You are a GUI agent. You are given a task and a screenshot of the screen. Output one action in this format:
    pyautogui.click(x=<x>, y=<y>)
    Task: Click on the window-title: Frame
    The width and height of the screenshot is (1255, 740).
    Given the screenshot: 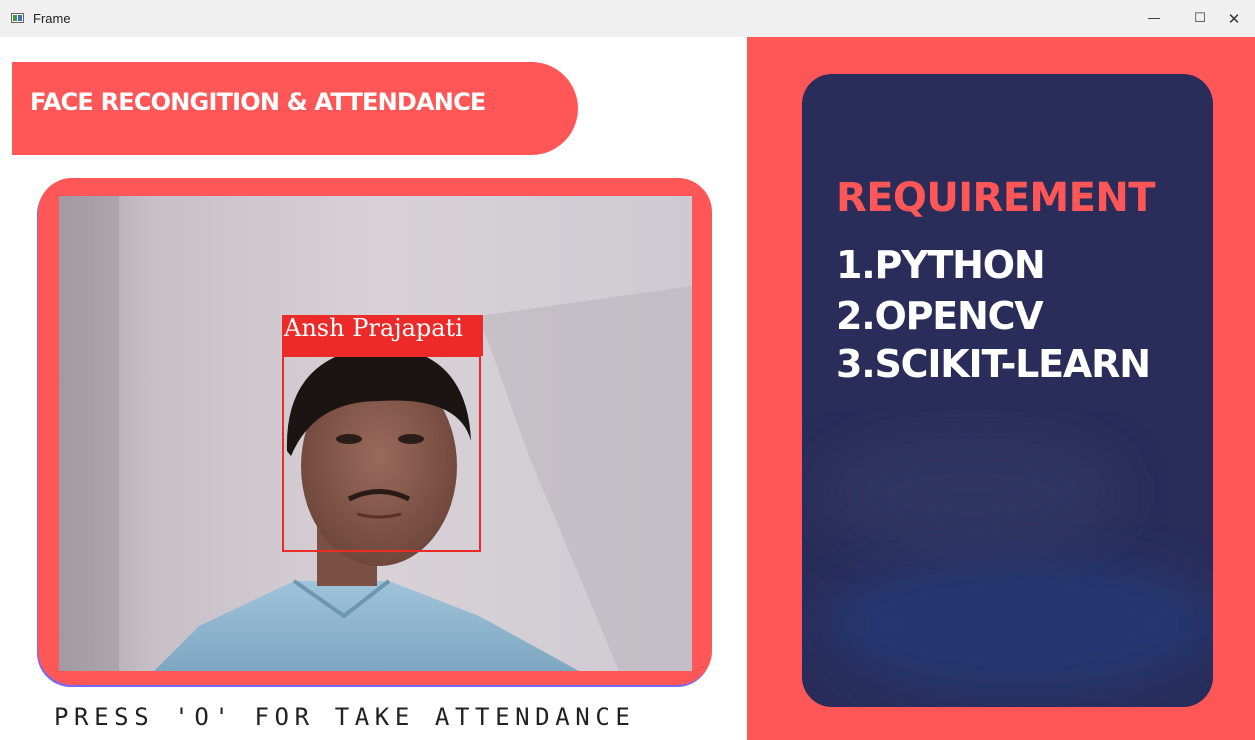 What is the action you would take?
    pyautogui.click(x=52, y=18)
    